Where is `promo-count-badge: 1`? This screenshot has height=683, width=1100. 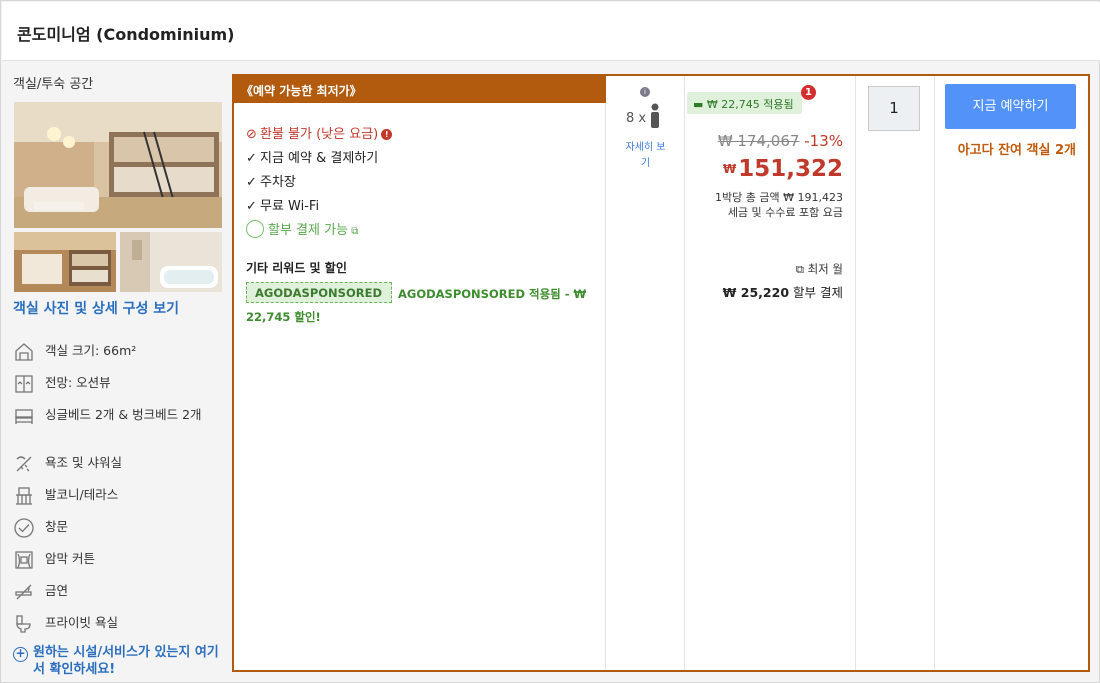
promo-count-badge: 1 is located at coordinates (808, 92).